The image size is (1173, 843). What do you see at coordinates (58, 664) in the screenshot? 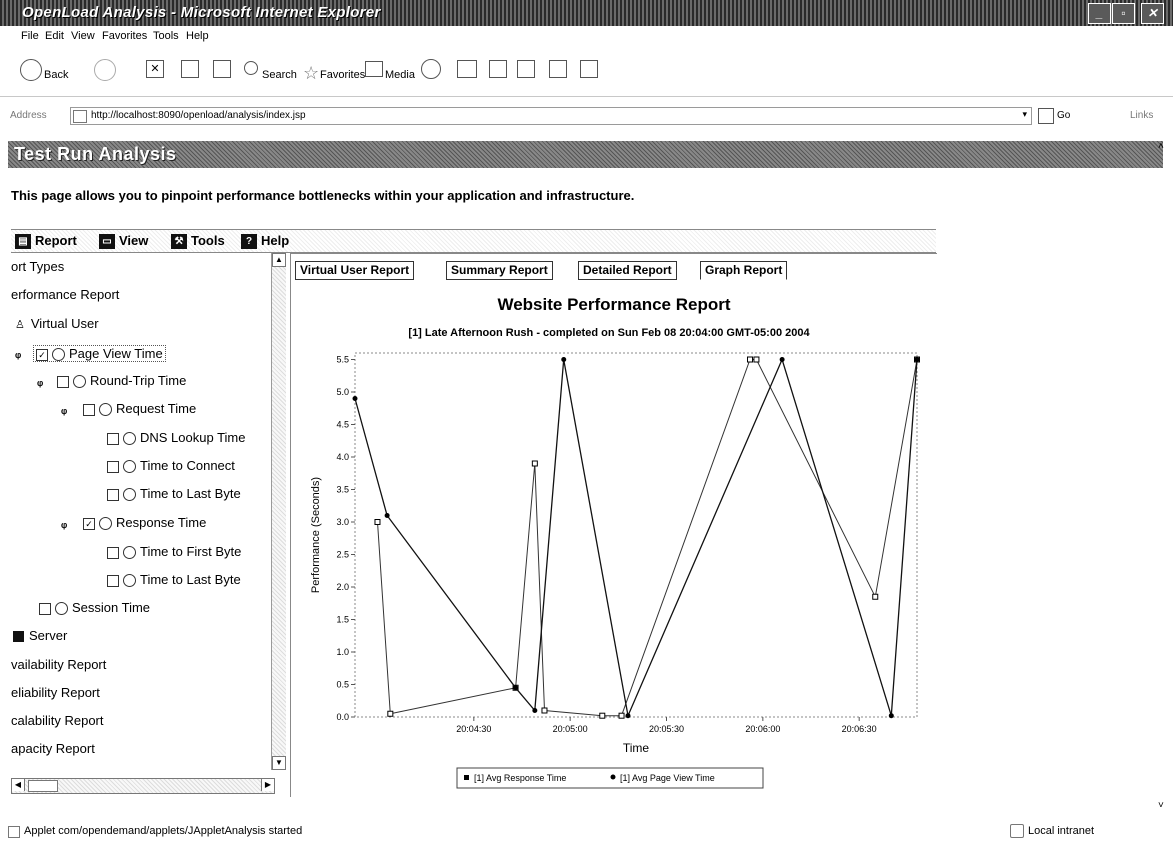
I see `tree-item: vailability Report` at bounding box center [58, 664].